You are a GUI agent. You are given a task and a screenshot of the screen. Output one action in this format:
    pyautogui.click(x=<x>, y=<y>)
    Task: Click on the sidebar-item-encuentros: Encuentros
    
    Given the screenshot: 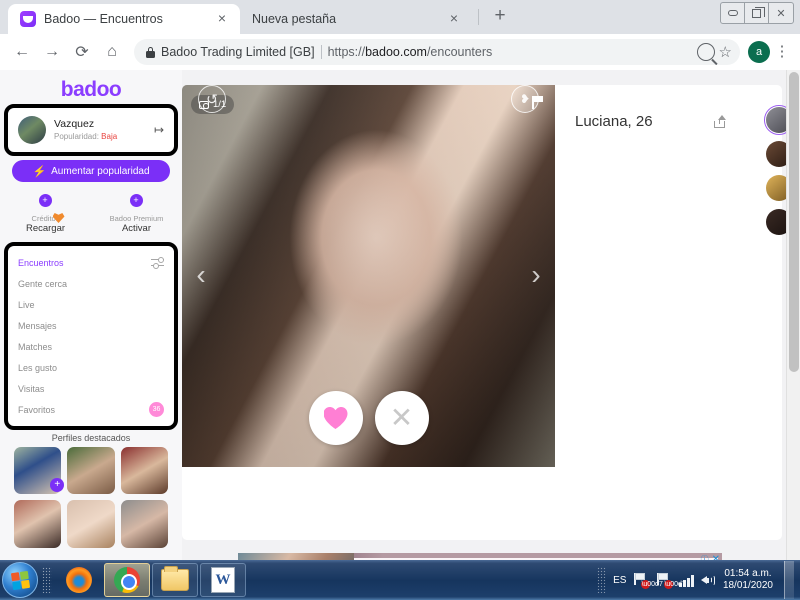 What is the action you would take?
    pyautogui.click(x=91, y=262)
    